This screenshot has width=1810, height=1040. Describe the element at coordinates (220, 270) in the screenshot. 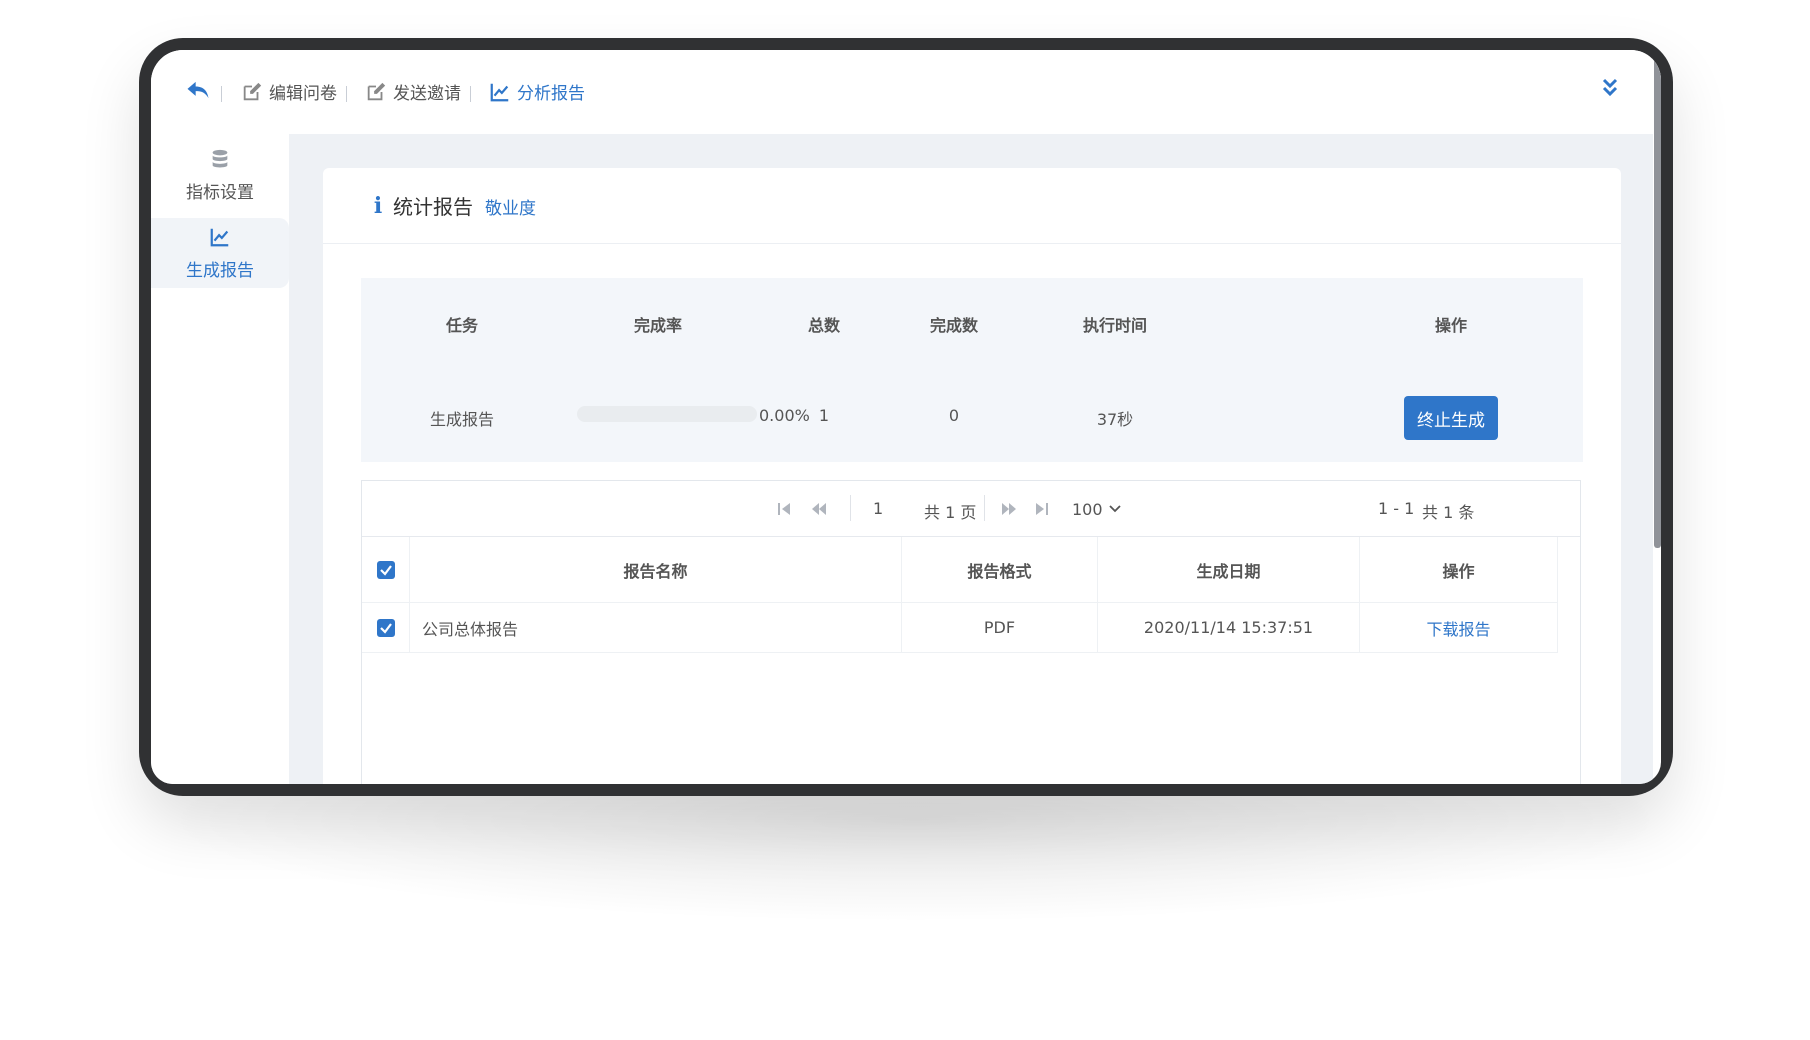

I see `sidebar-item-label: 生成报告` at that location.